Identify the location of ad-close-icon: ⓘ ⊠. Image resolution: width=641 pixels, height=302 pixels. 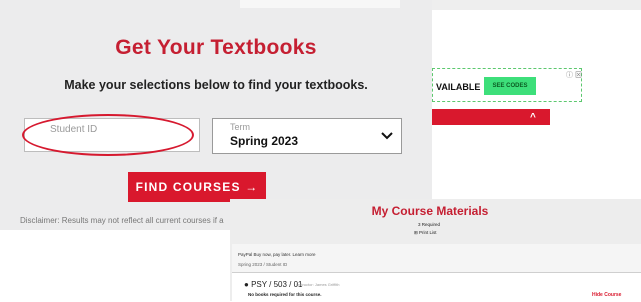
(574, 75).